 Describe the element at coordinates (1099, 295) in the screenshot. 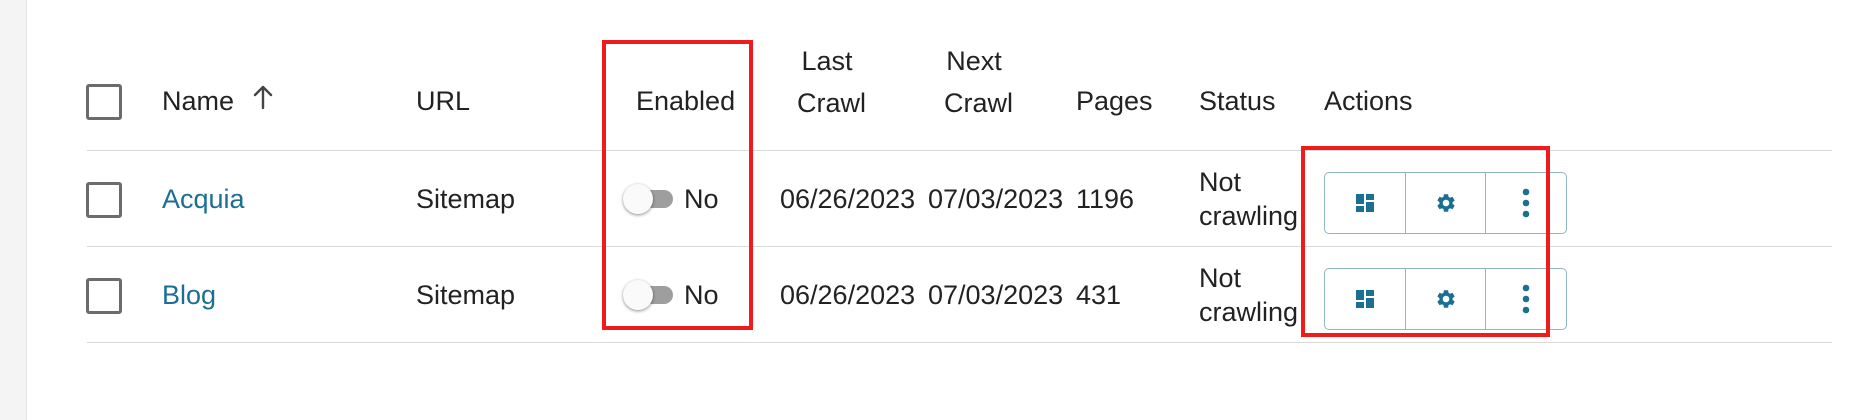

I see `page-count: 431` at that location.